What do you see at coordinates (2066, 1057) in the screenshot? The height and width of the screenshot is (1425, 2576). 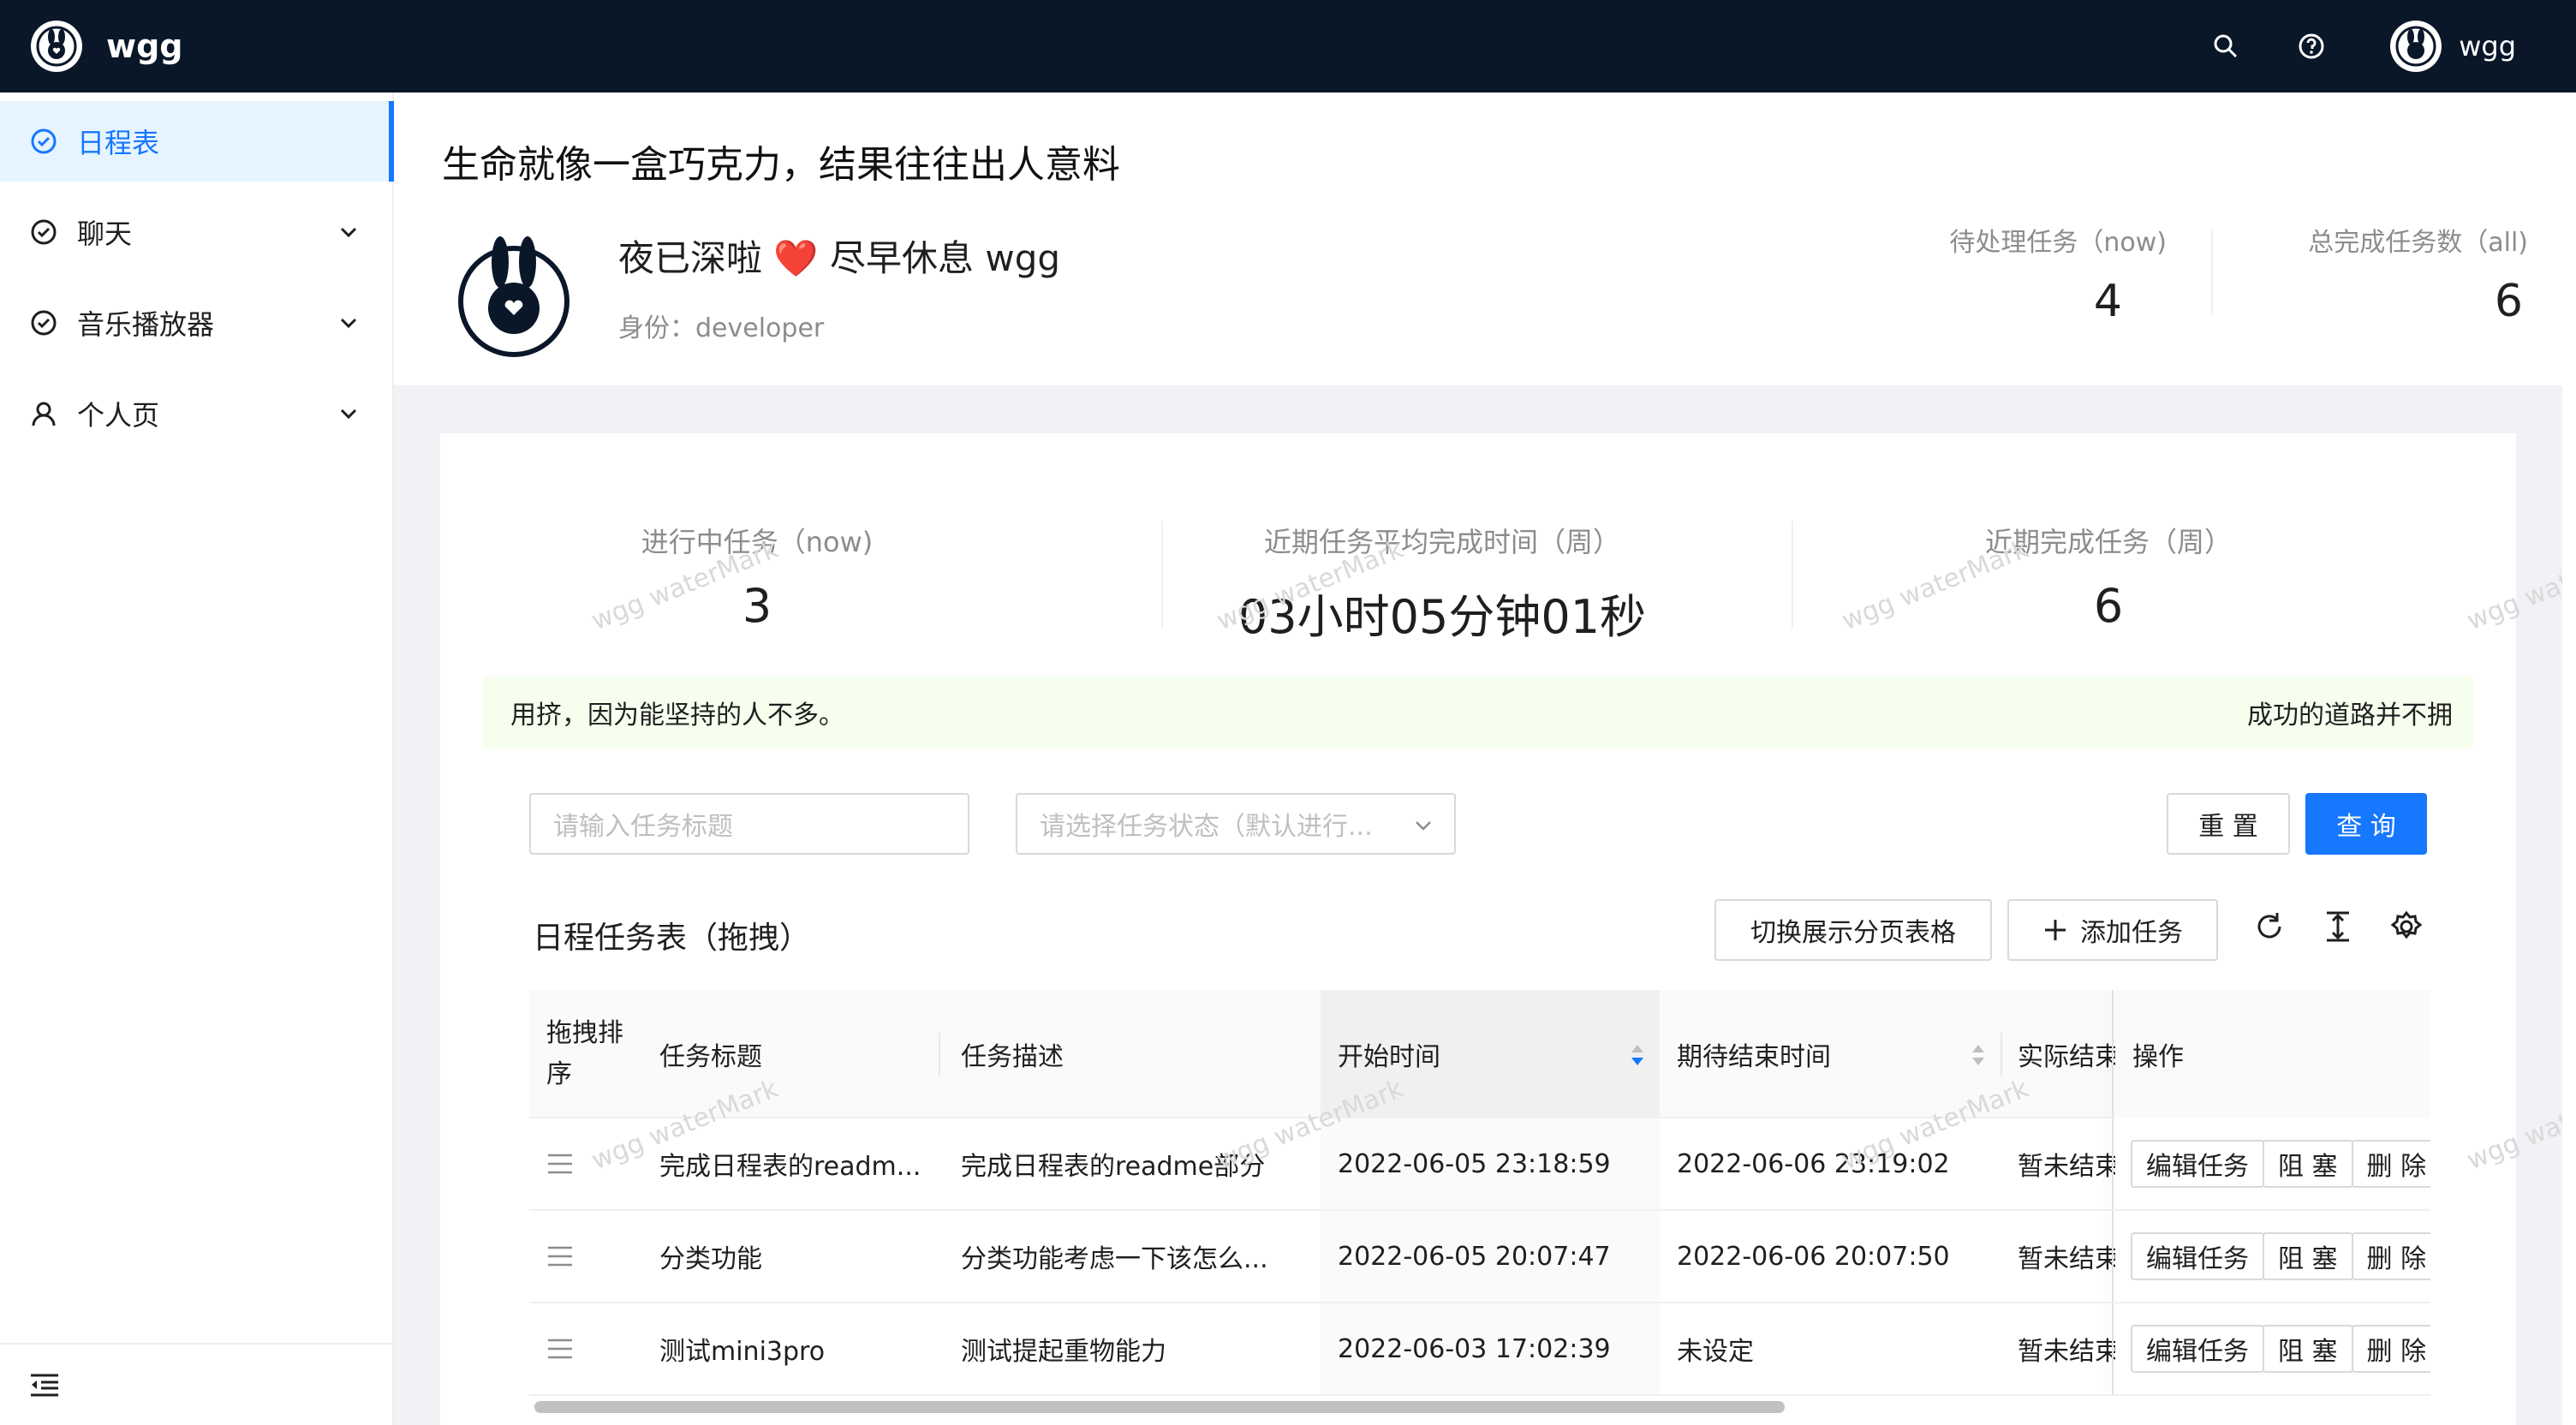 I see `col-actual-end: 实际结束` at bounding box center [2066, 1057].